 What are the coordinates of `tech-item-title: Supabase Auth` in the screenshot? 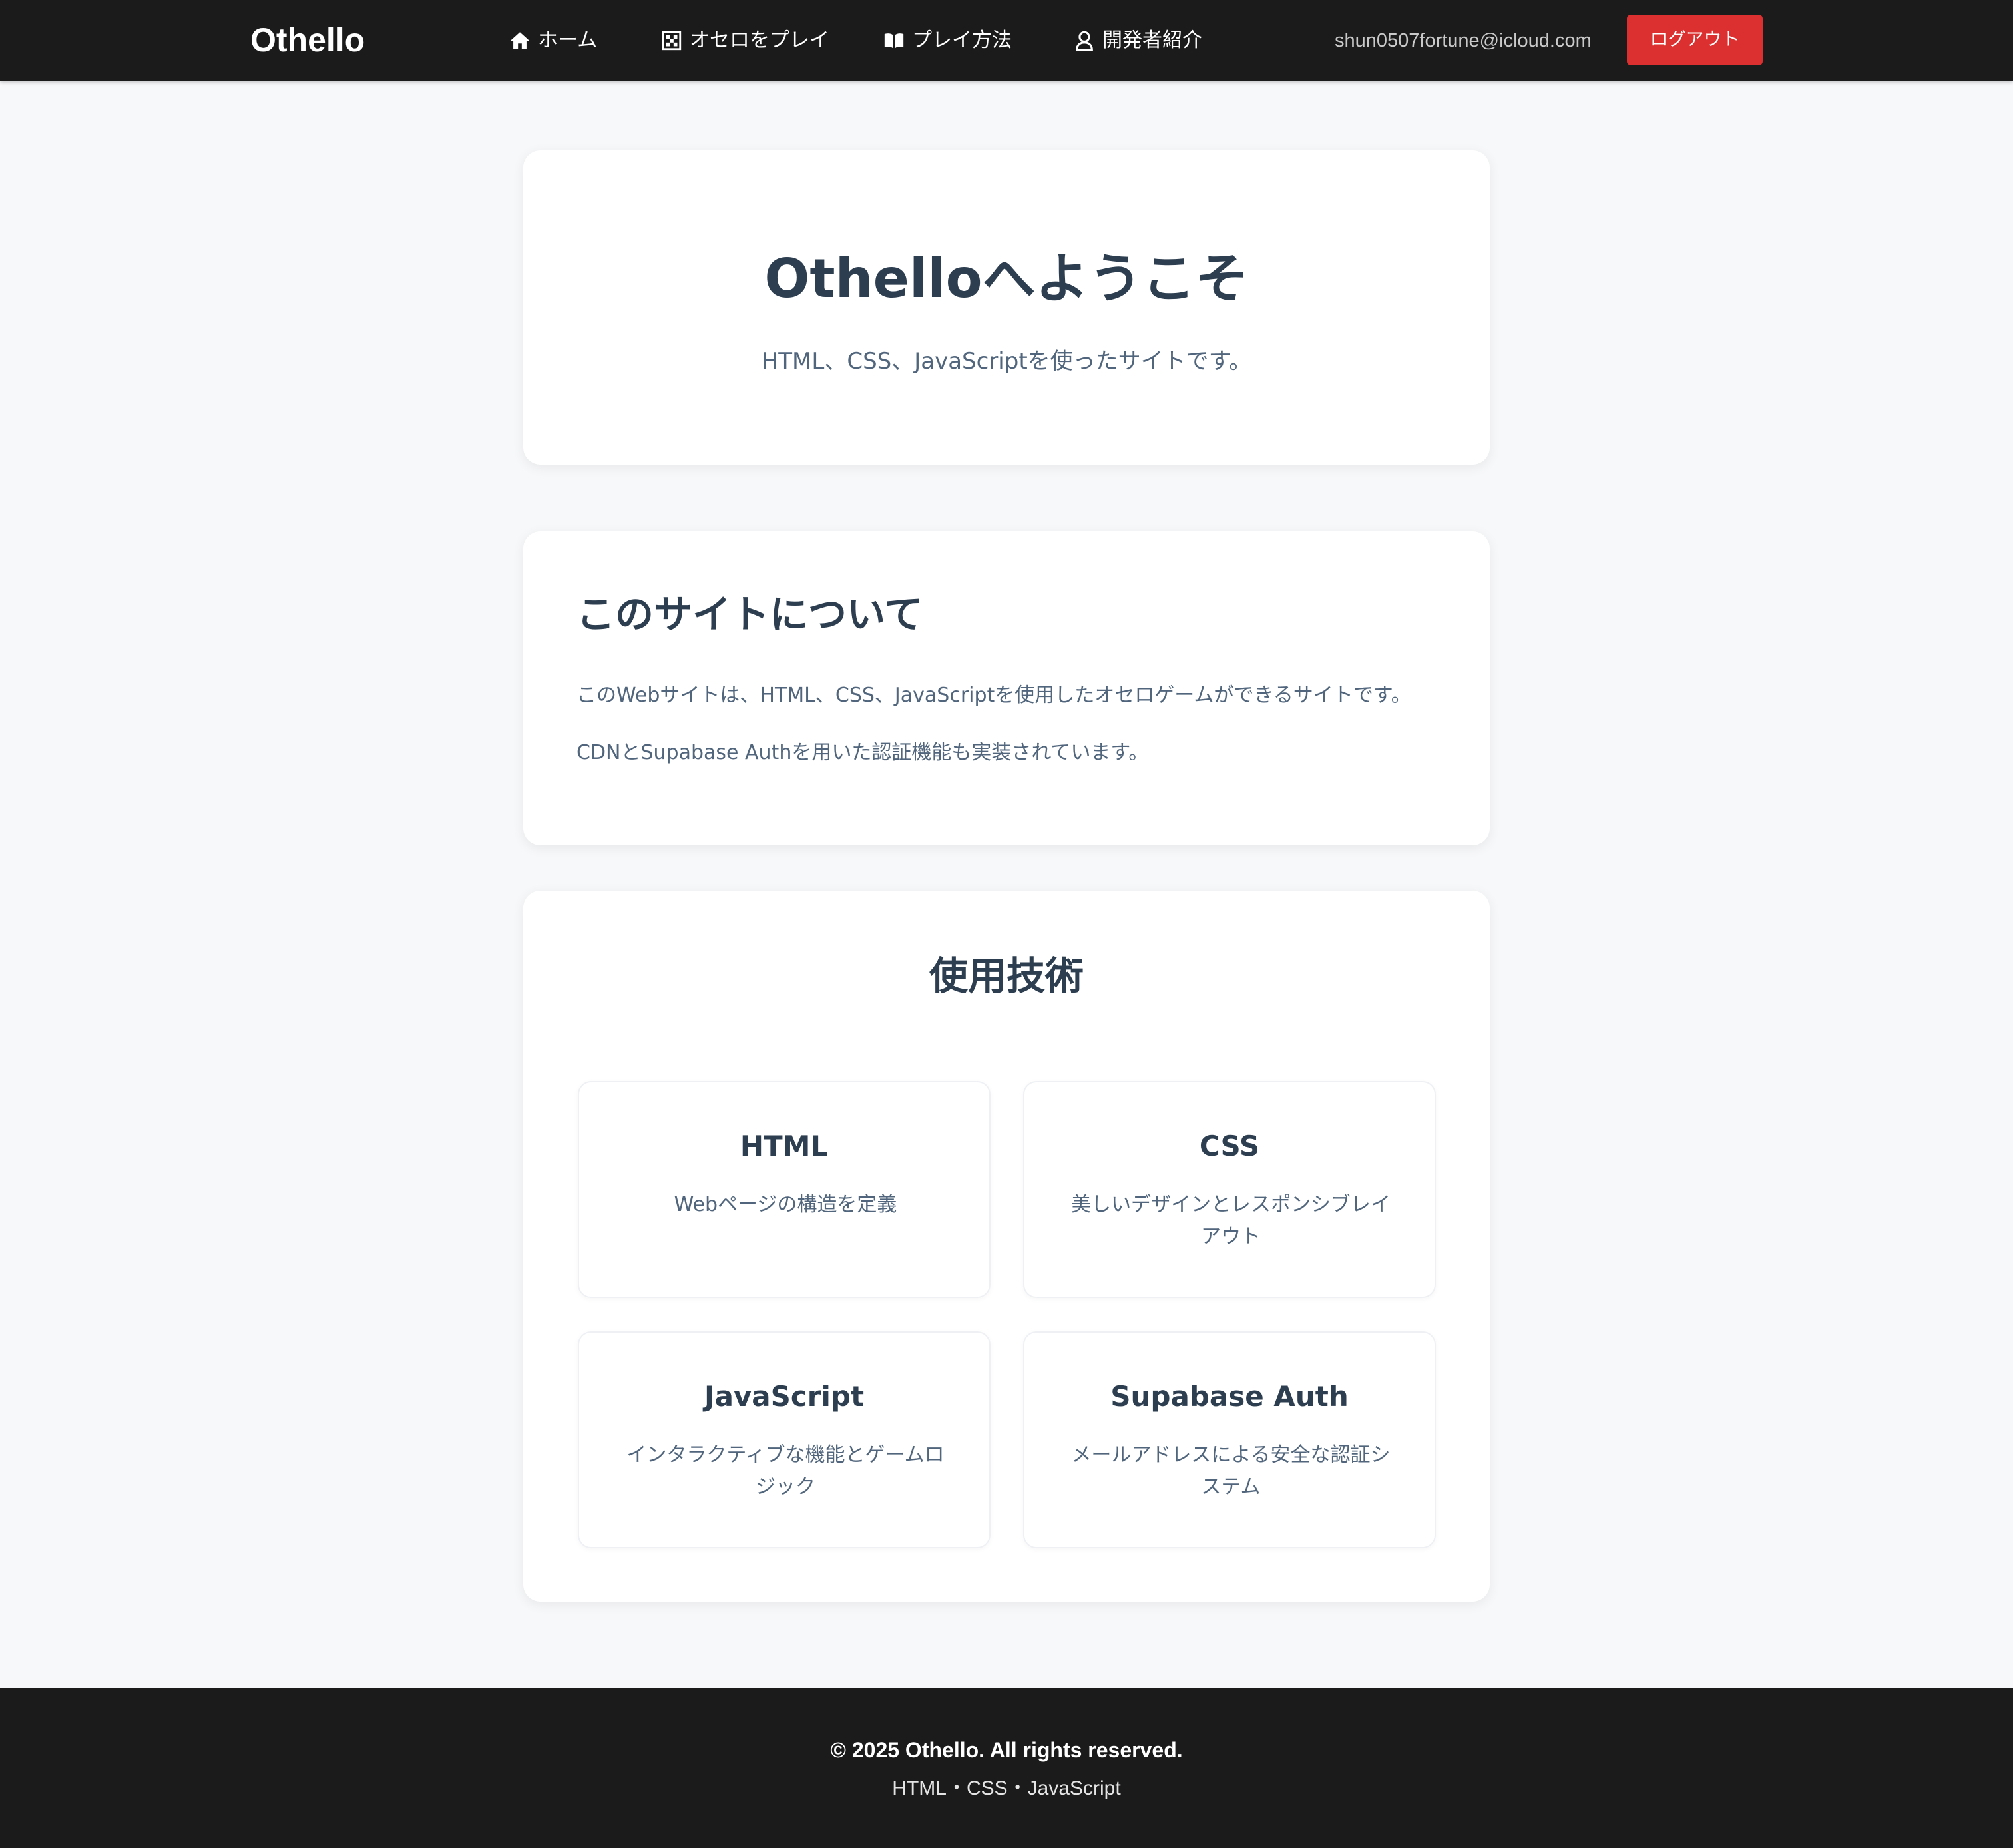 It's located at (1229, 1397).